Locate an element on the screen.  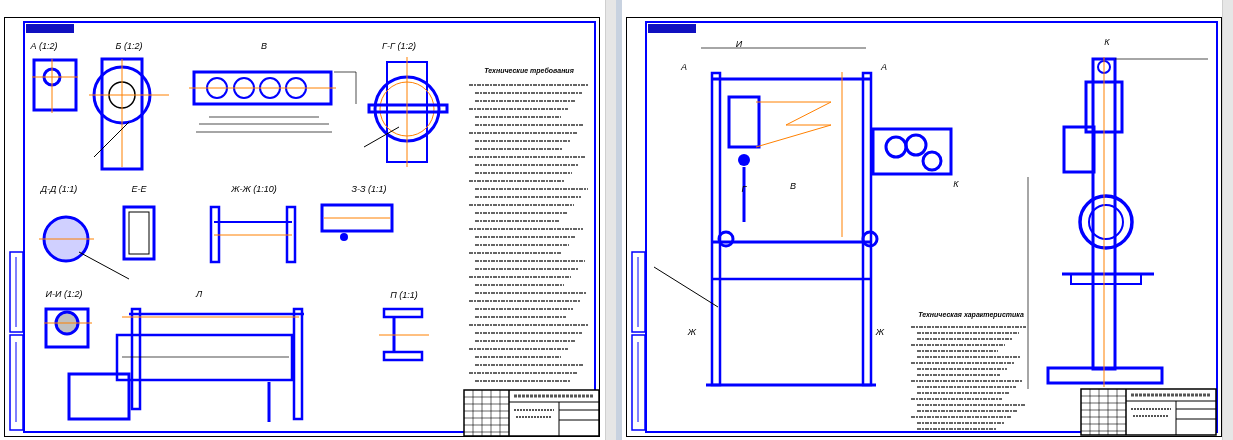
section-i-drawing is located at coordinates (68, 328).